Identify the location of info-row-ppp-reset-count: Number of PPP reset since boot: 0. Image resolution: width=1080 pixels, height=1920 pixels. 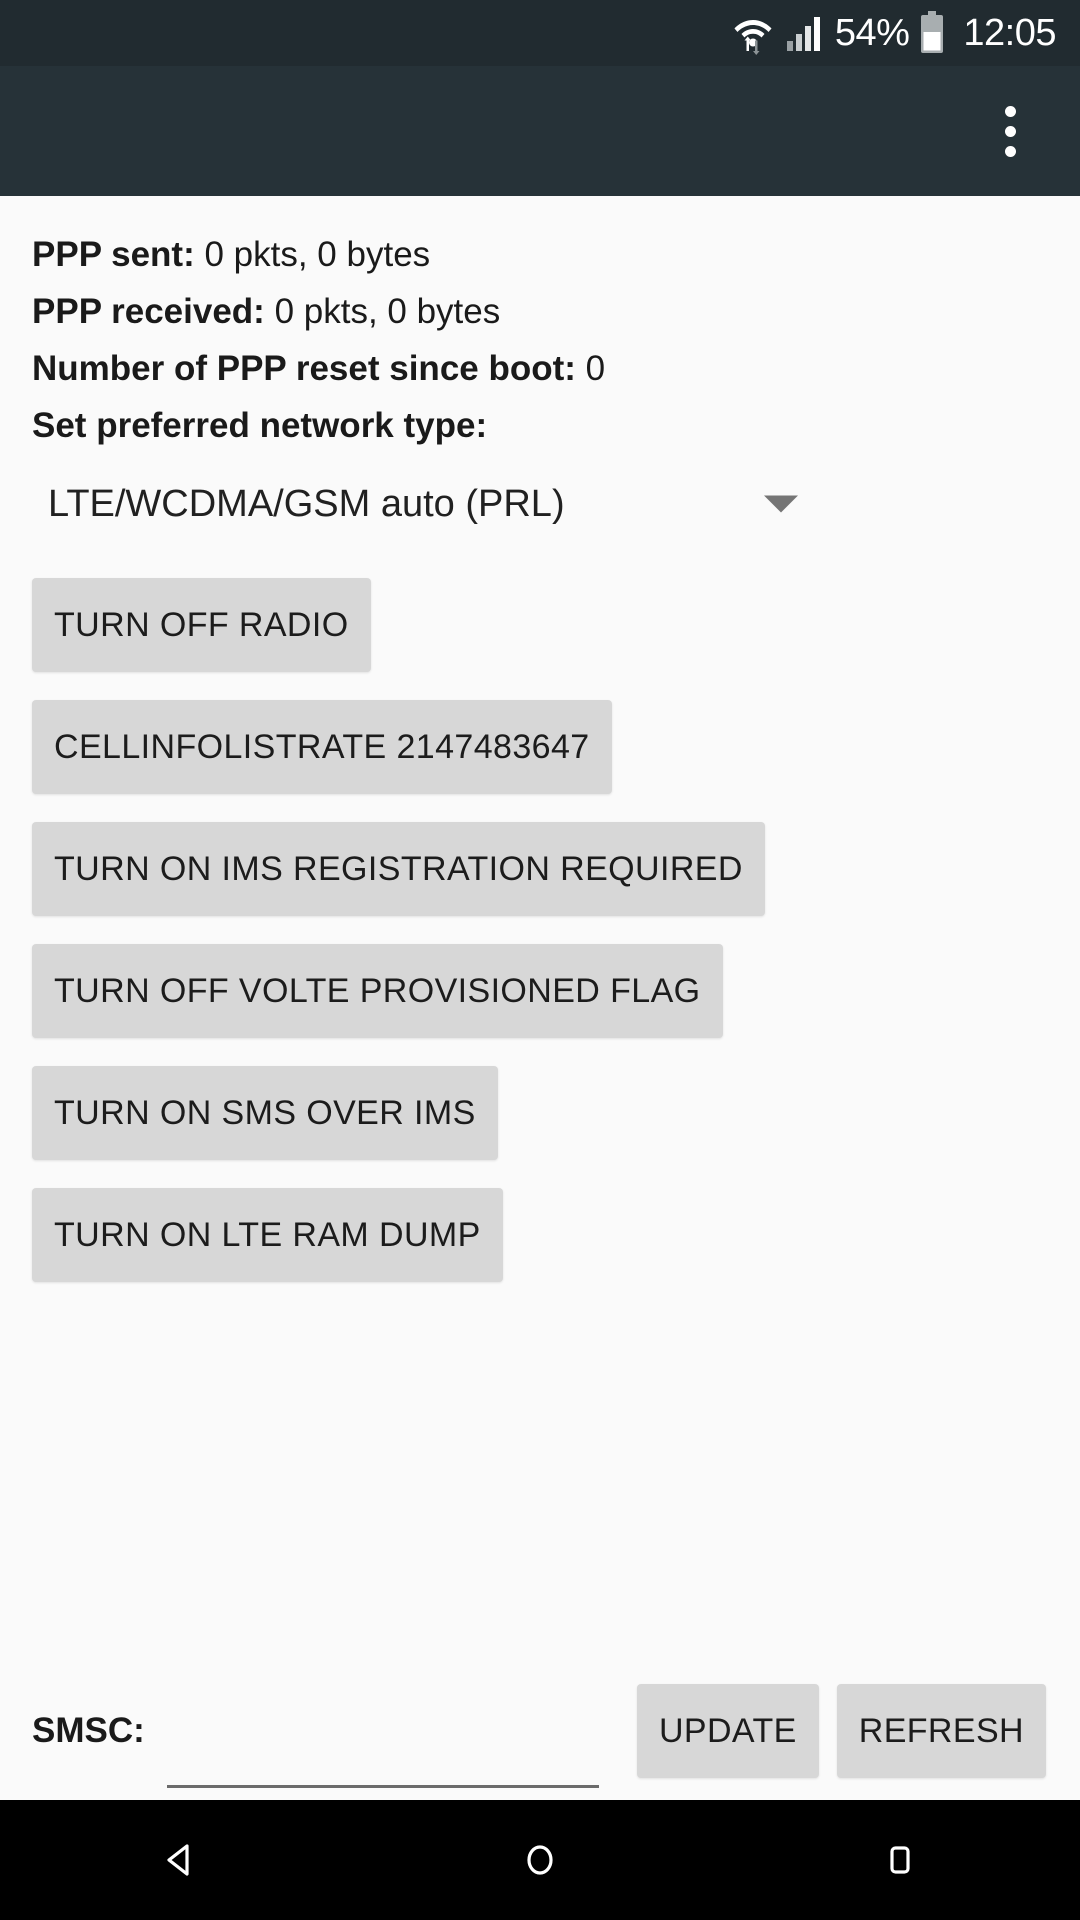
(539, 368).